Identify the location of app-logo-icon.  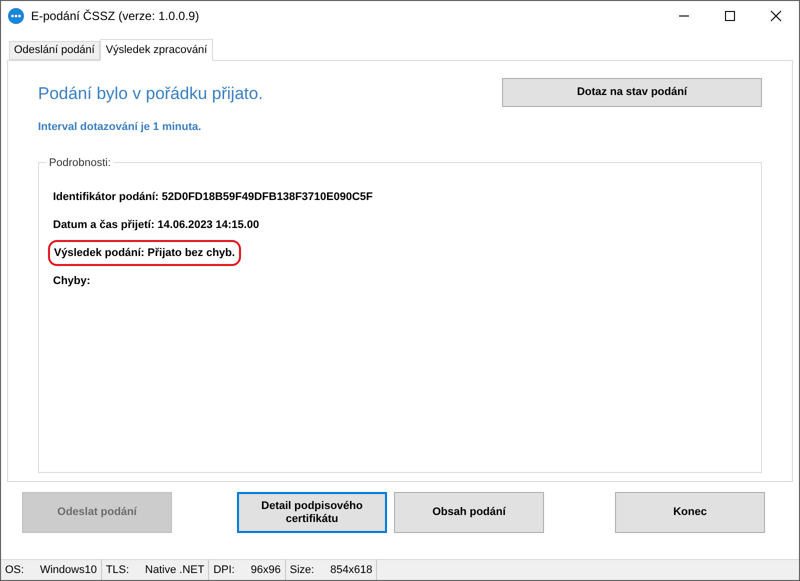
(16, 16).